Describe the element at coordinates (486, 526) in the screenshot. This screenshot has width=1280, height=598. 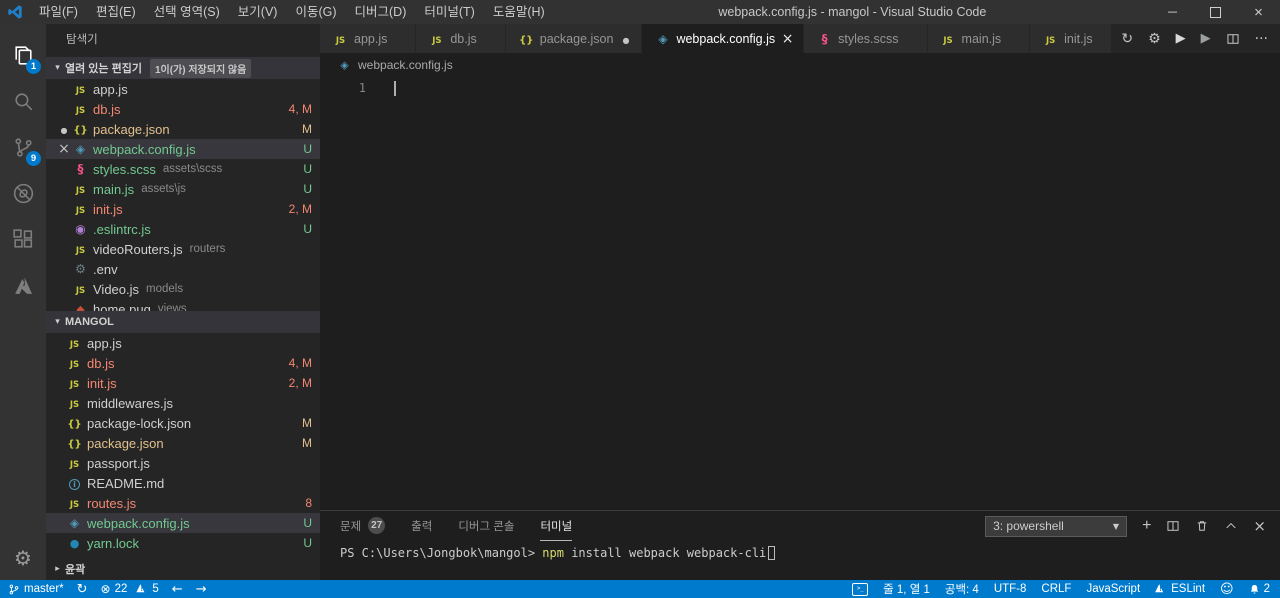
I see `panel-tab: 디버그 콘솔` at that location.